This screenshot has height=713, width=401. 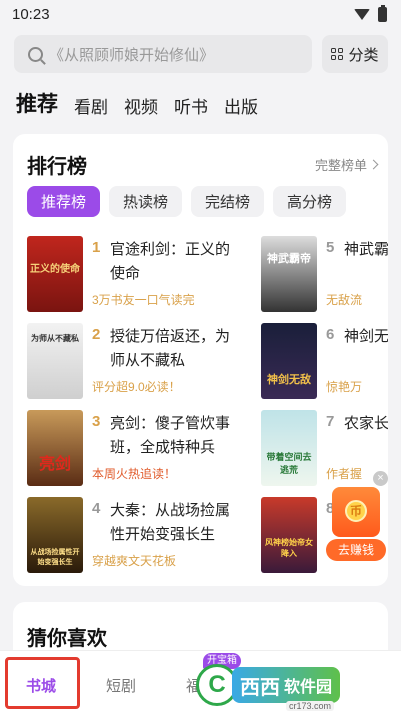 I want to click on book-cover: 风神榜始帝女降入, so click(x=289, y=535).